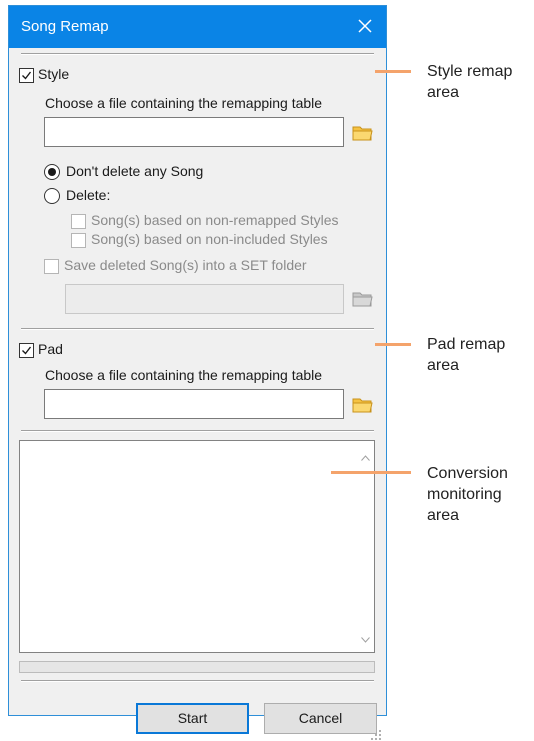 This screenshot has height=741, width=534. Describe the element at coordinates (197, 27) in the screenshot. I see `title-bar: Song Remap` at that location.